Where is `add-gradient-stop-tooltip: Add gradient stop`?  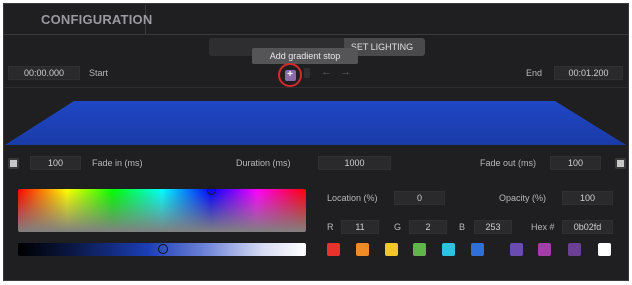
add-gradient-stop-tooltip: Add gradient stop is located at coordinates (305, 56).